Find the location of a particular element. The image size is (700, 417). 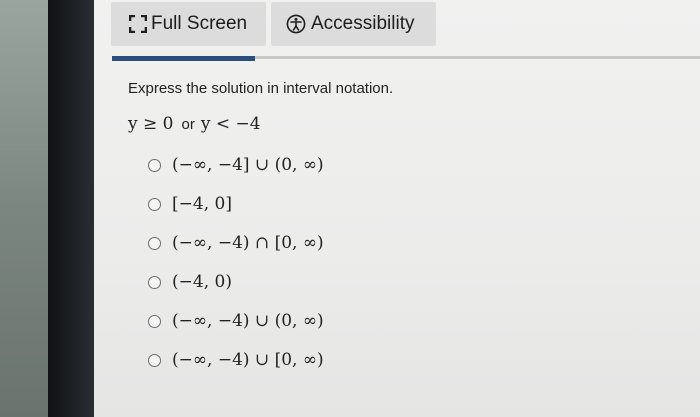

monitor-bezel is located at coordinates (71, 208).